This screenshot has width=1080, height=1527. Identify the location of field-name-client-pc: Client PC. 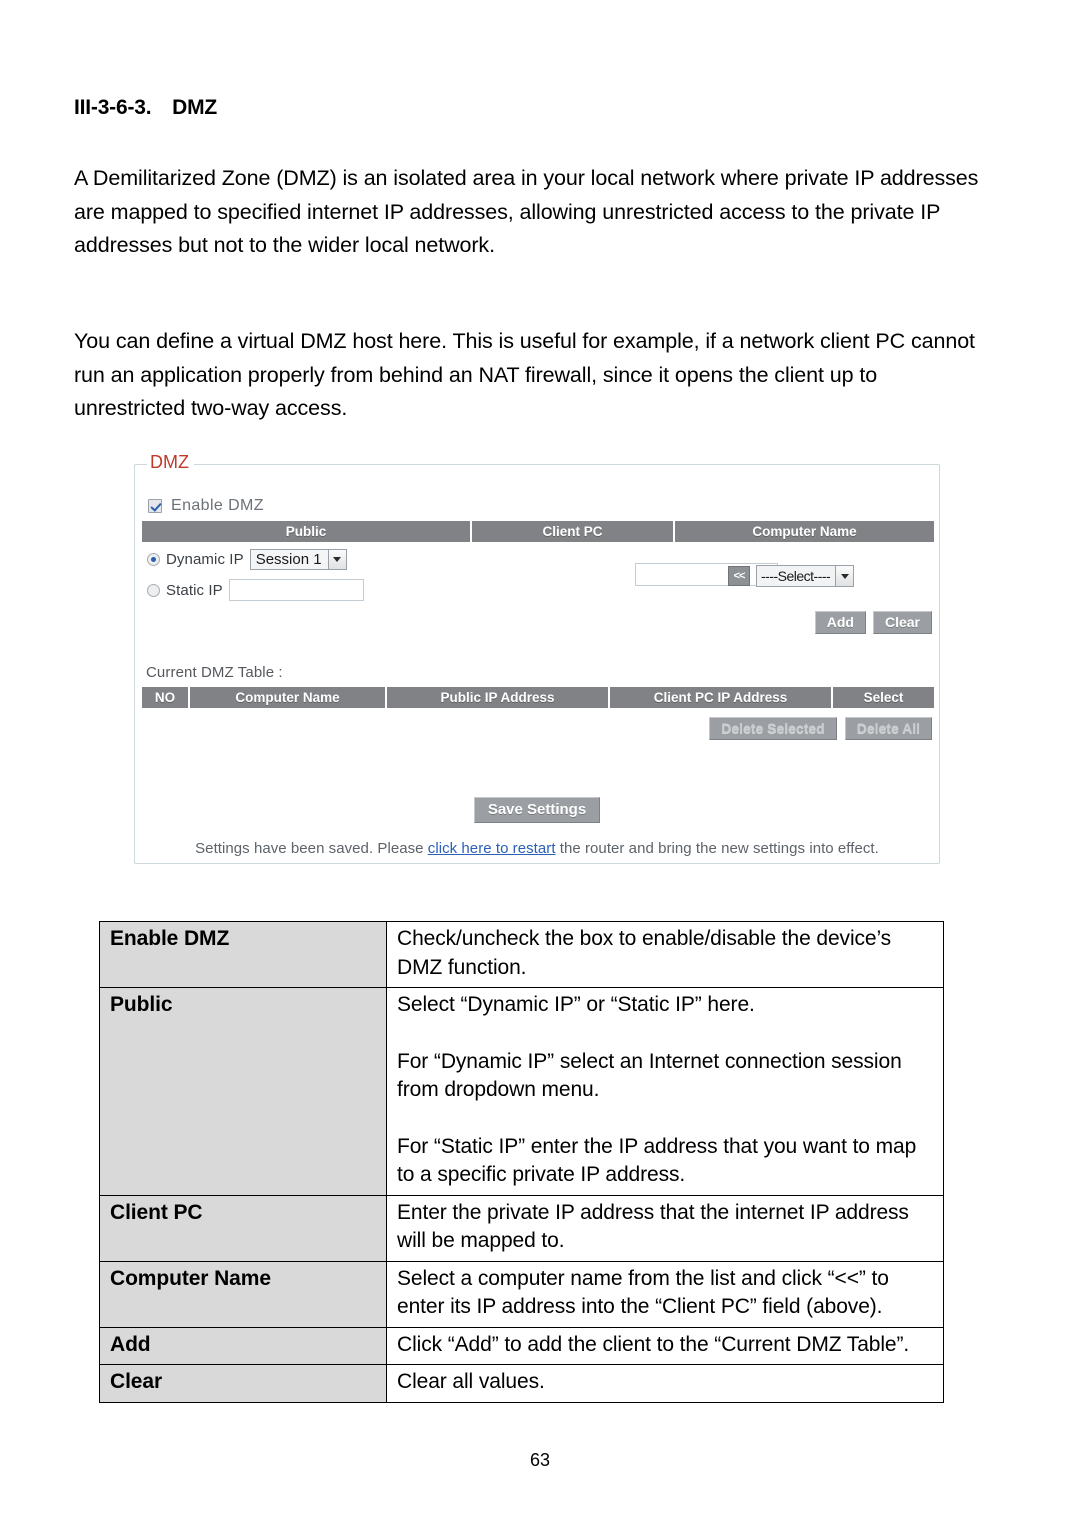
(243, 1228).